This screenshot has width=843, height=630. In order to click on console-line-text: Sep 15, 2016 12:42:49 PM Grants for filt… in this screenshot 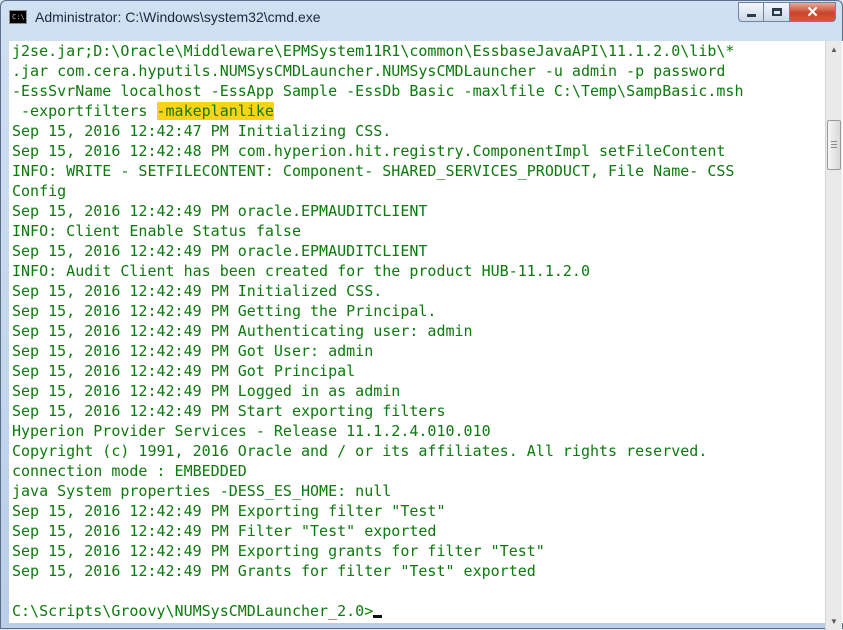, I will do `click(274, 571)`.